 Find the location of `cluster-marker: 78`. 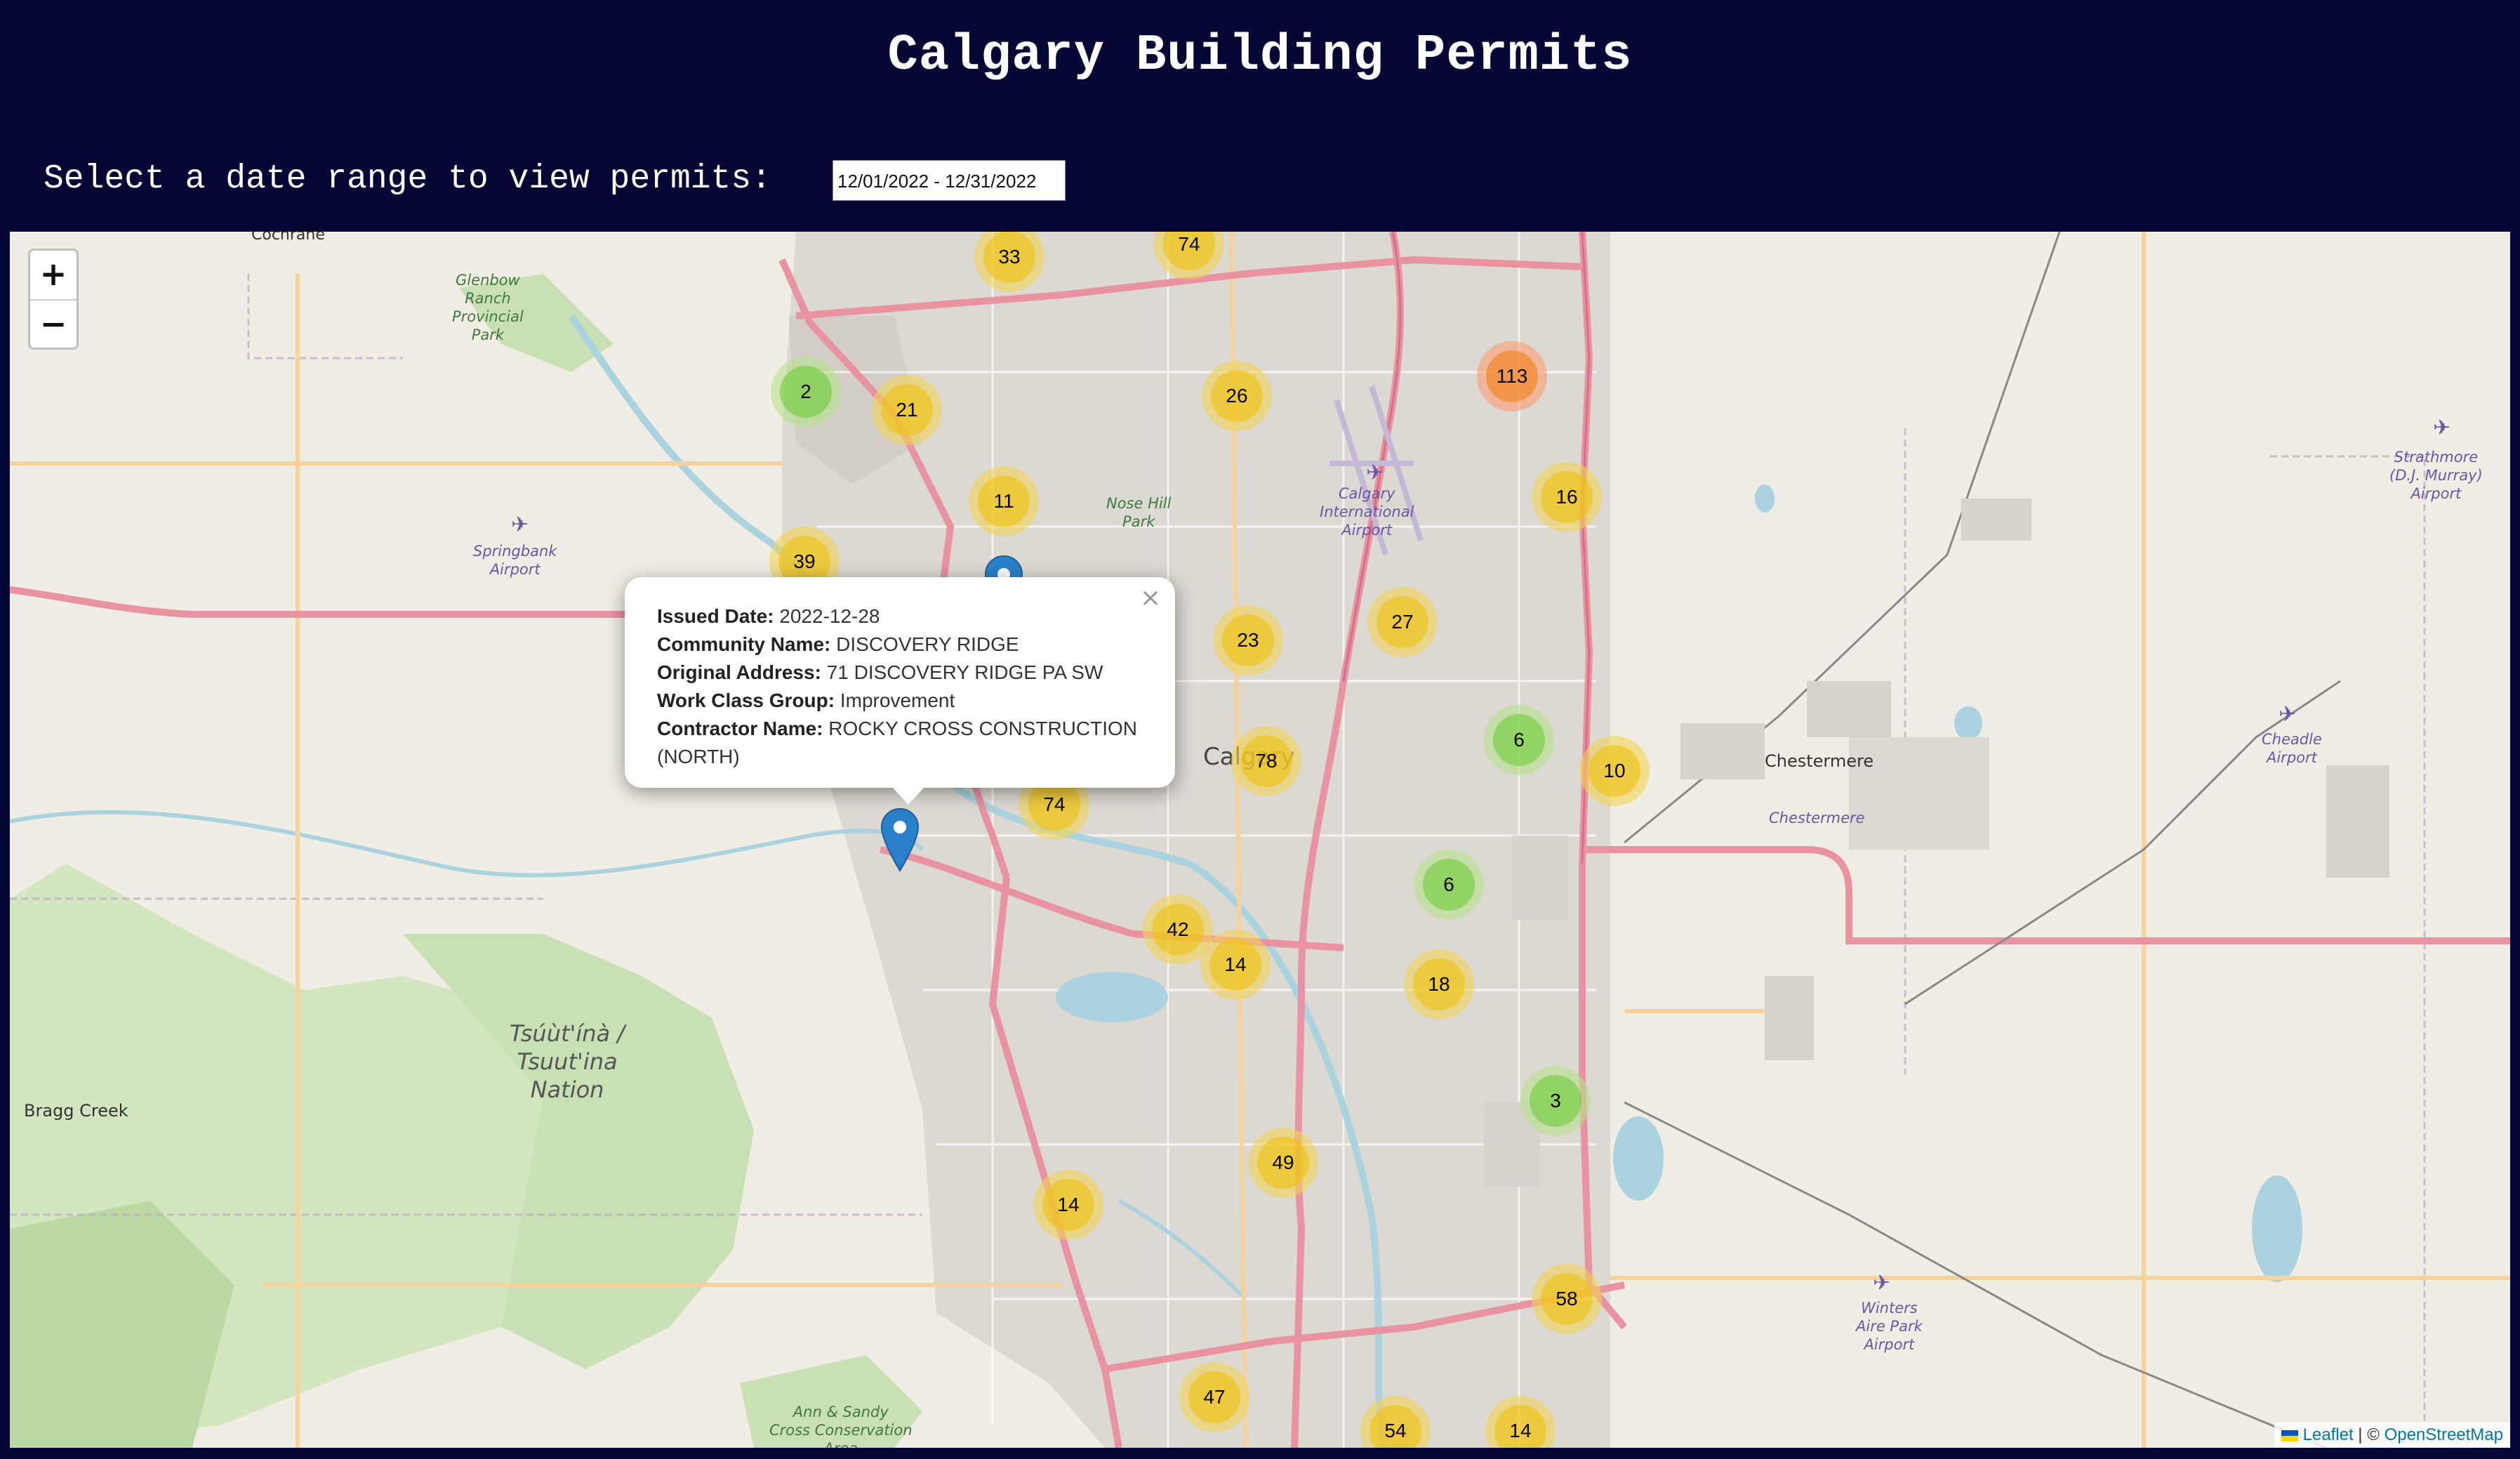

cluster-marker: 78 is located at coordinates (1266, 761).